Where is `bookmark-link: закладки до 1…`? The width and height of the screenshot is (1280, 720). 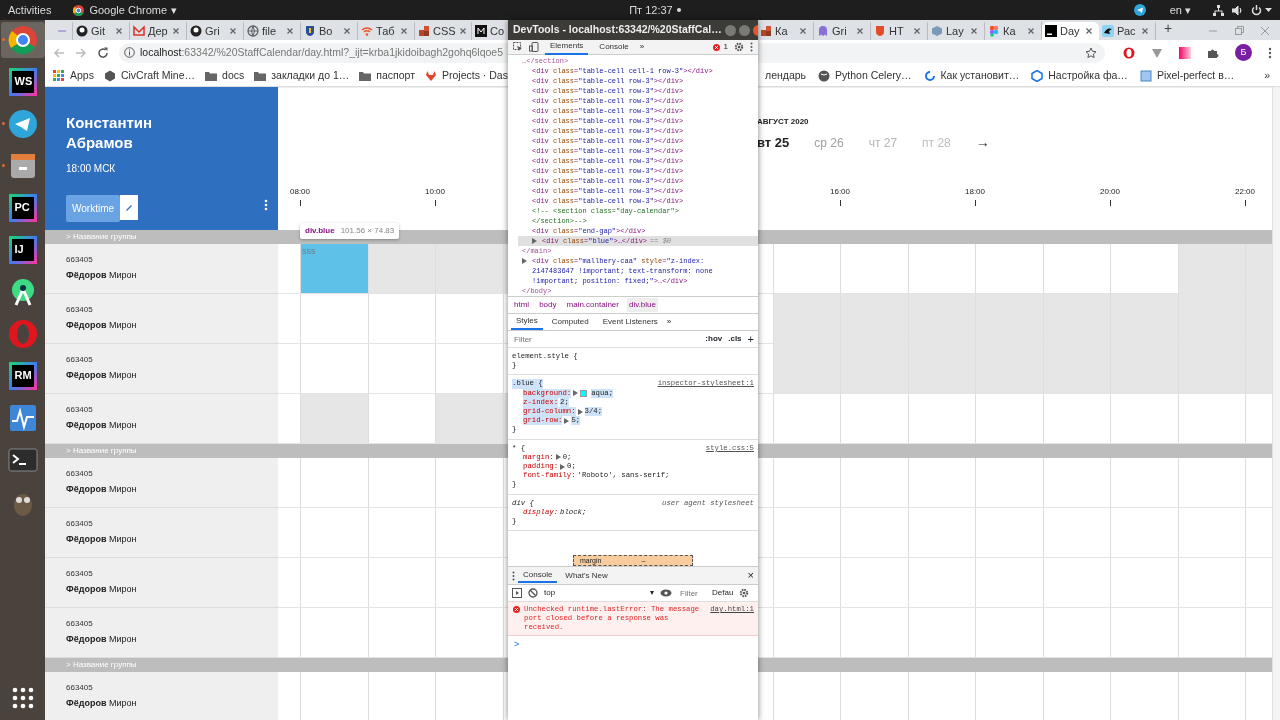
bookmark-link: закладки до 1… is located at coordinates (310, 75).